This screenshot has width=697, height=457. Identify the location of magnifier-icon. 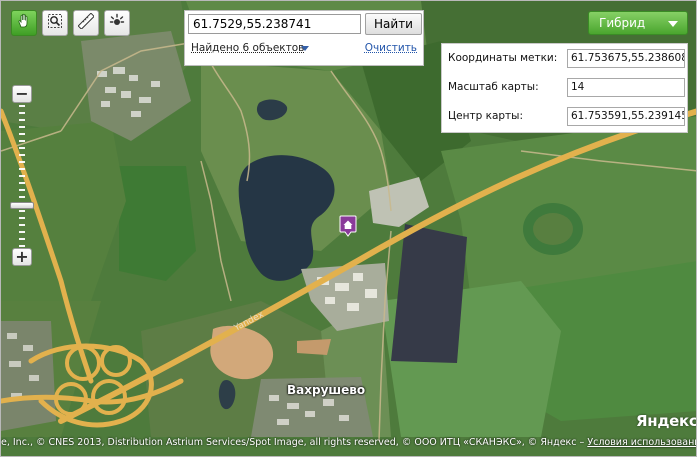
(117, 23).